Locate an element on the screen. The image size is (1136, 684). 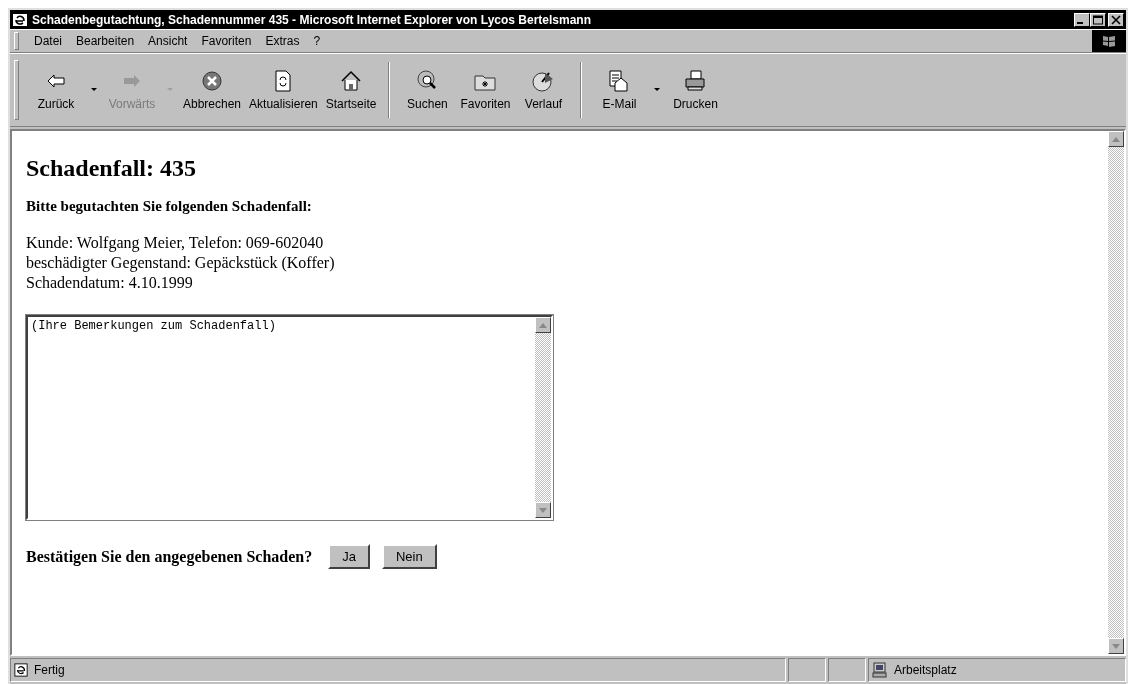
menu-item: Ansicht is located at coordinates (168, 41).